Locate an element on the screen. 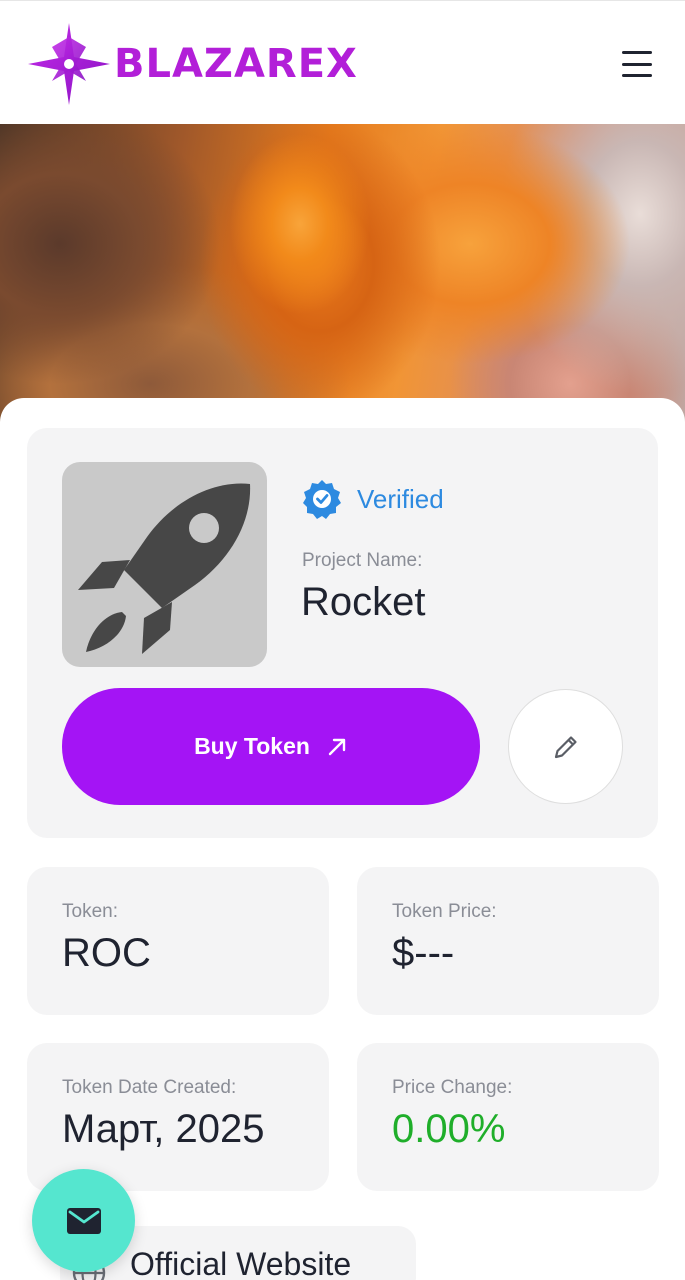 The image size is (685, 1280). token-date-label: Token Date Created: is located at coordinates (149, 1087).